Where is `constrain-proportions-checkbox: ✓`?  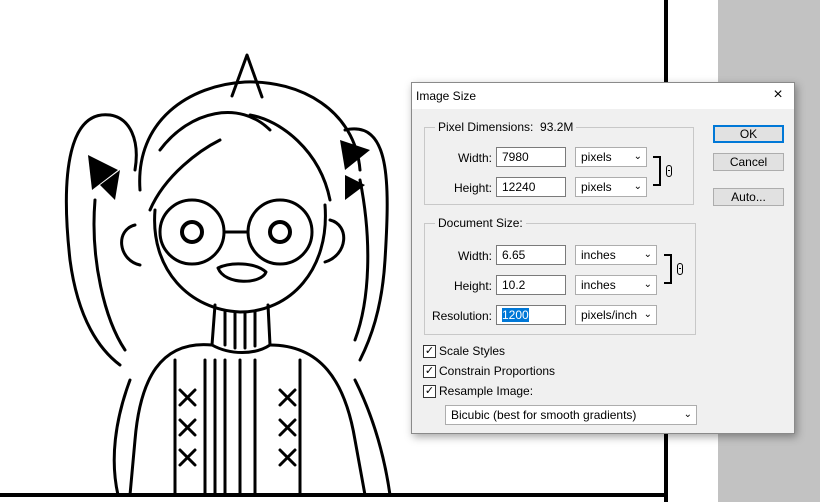 constrain-proportions-checkbox: ✓ is located at coordinates (429, 371).